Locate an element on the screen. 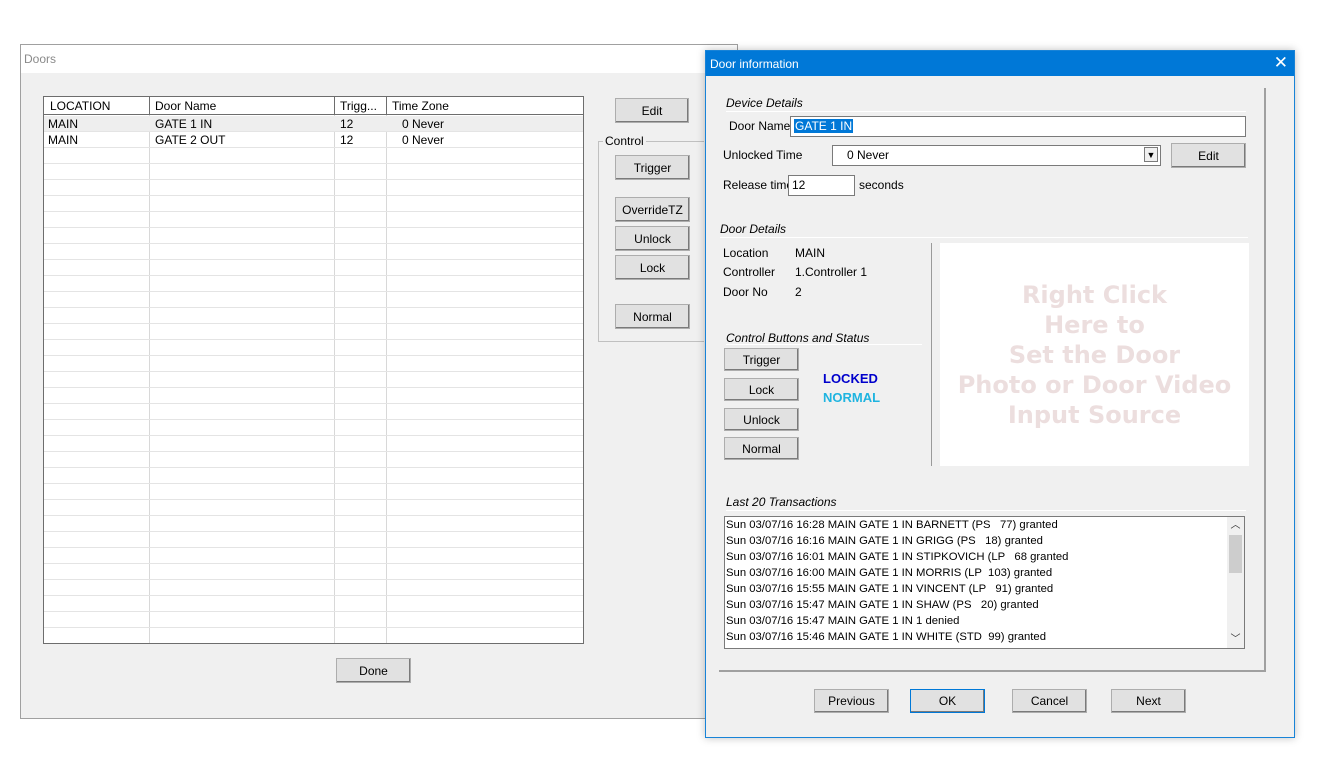  doors-table-header: LOCATION Door Name Trigg... Time Zone is located at coordinates (313, 106).